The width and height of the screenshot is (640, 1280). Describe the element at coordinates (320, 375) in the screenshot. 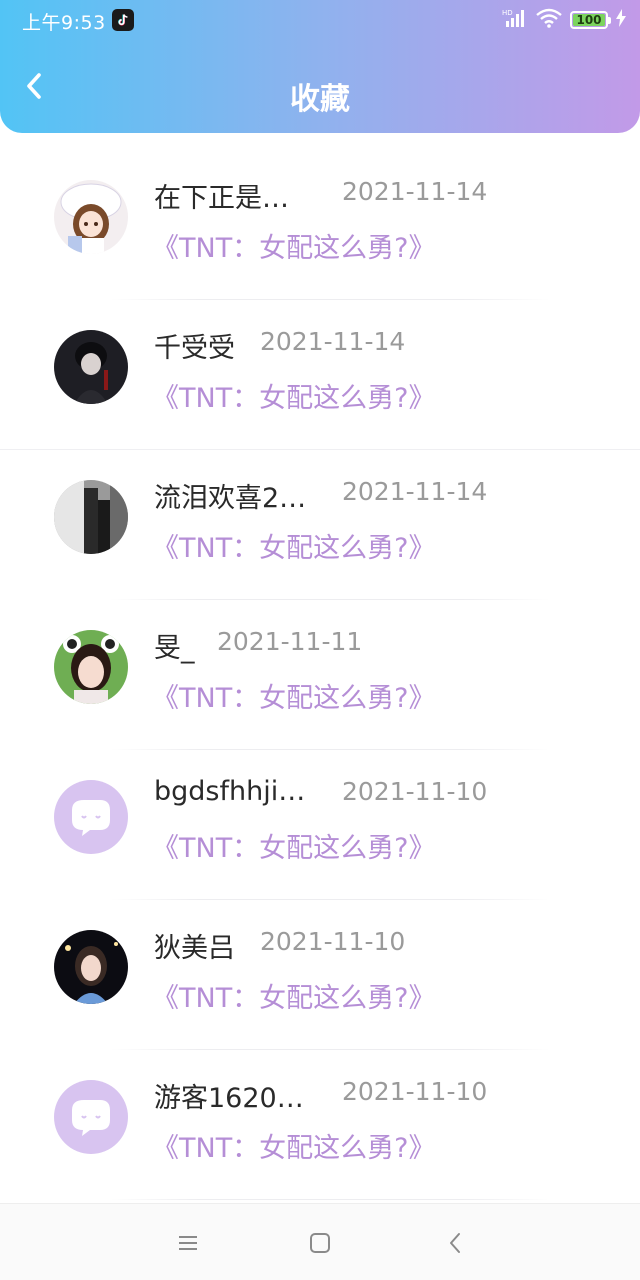

I see `list-item: 千受受 2021-11-14 《TNT：女配这么勇?》` at that location.